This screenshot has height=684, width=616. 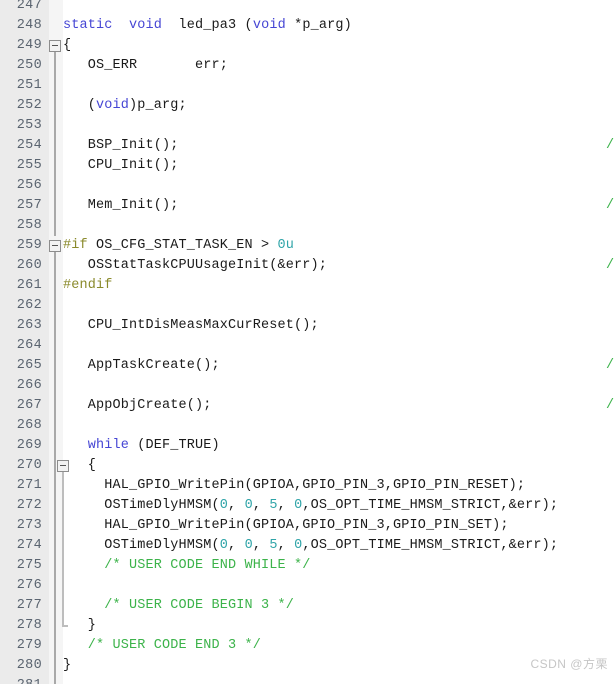 What do you see at coordinates (121, 206) in the screenshot?
I see `code-line-text: Mem_Init();` at bounding box center [121, 206].